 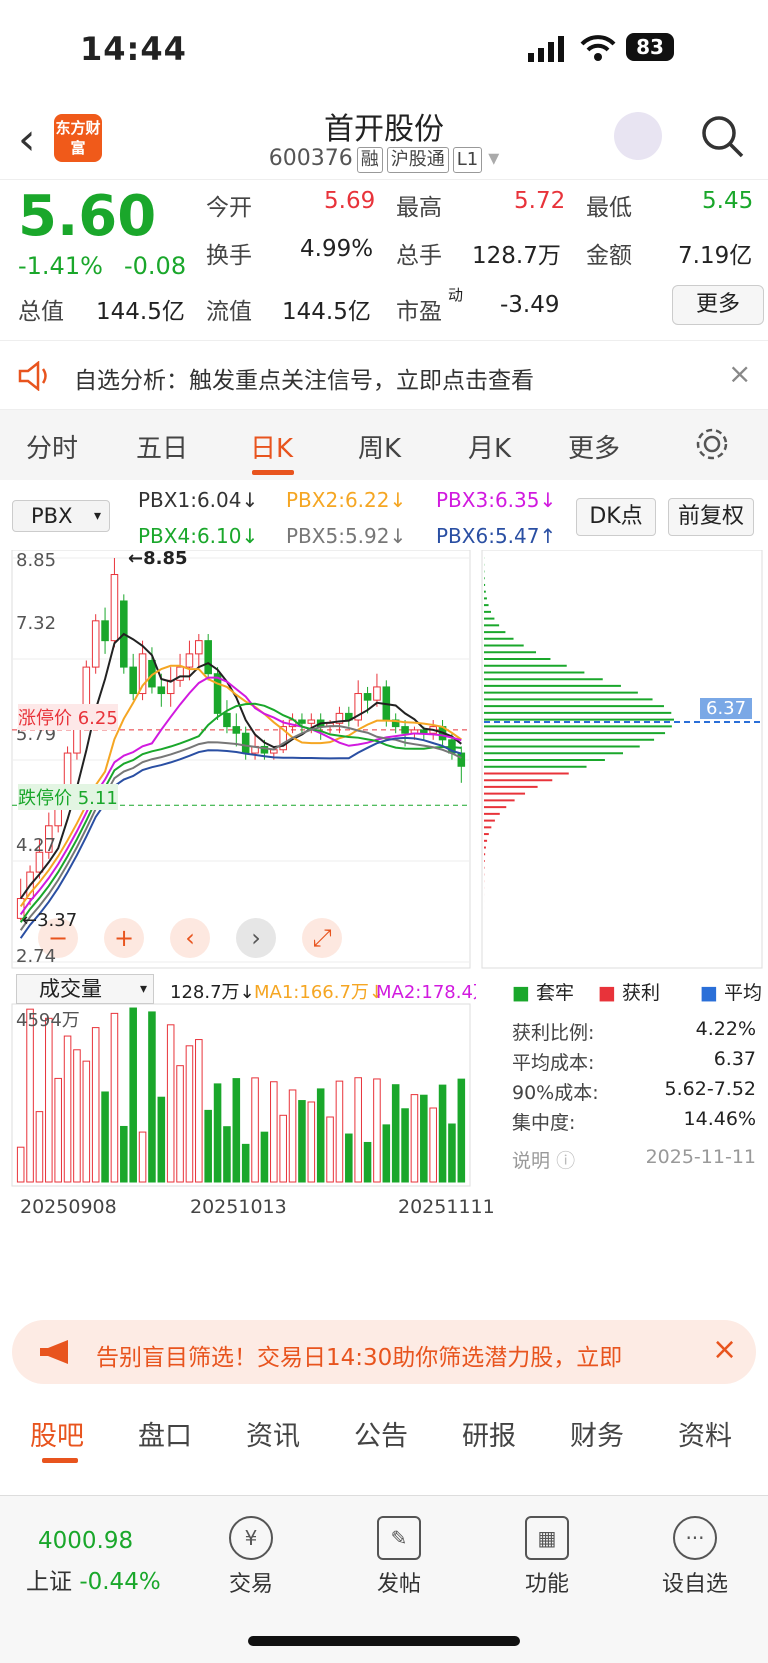 What do you see at coordinates (85, 989) in the screenshot?
I see `volume-select: 成交量 ▾` at bounding box center [85, 989].